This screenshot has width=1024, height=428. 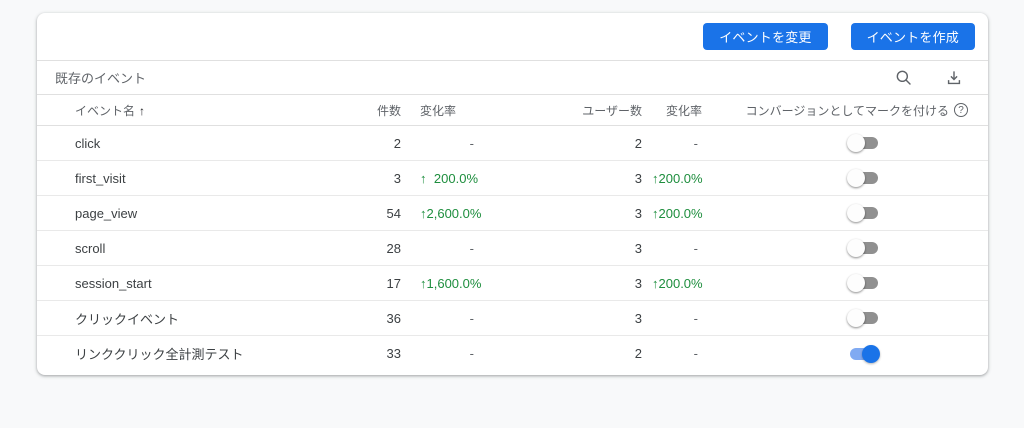 I want to click on header-users-change: 変化率, so click(x=673, y=110).